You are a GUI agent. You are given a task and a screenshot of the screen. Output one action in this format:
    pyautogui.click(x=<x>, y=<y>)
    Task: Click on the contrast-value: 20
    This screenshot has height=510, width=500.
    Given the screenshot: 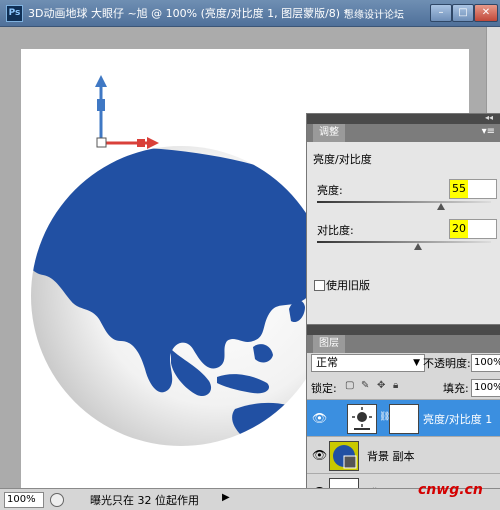 What is the action you would take?
    pyautogui.click(x=459, y=229)
    